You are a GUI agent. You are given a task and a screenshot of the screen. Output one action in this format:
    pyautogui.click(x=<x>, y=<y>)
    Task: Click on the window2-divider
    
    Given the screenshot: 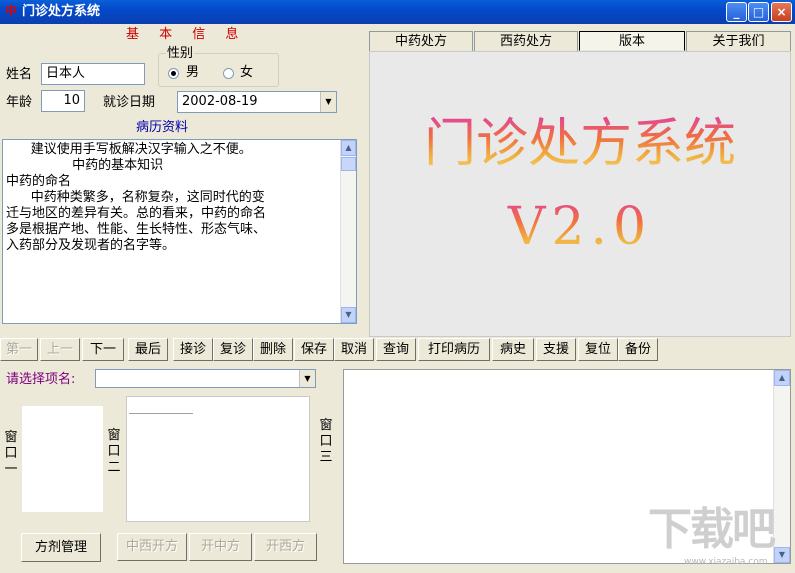 What is the action you would take?
    pyautogui.click(x=161, y=413)
    